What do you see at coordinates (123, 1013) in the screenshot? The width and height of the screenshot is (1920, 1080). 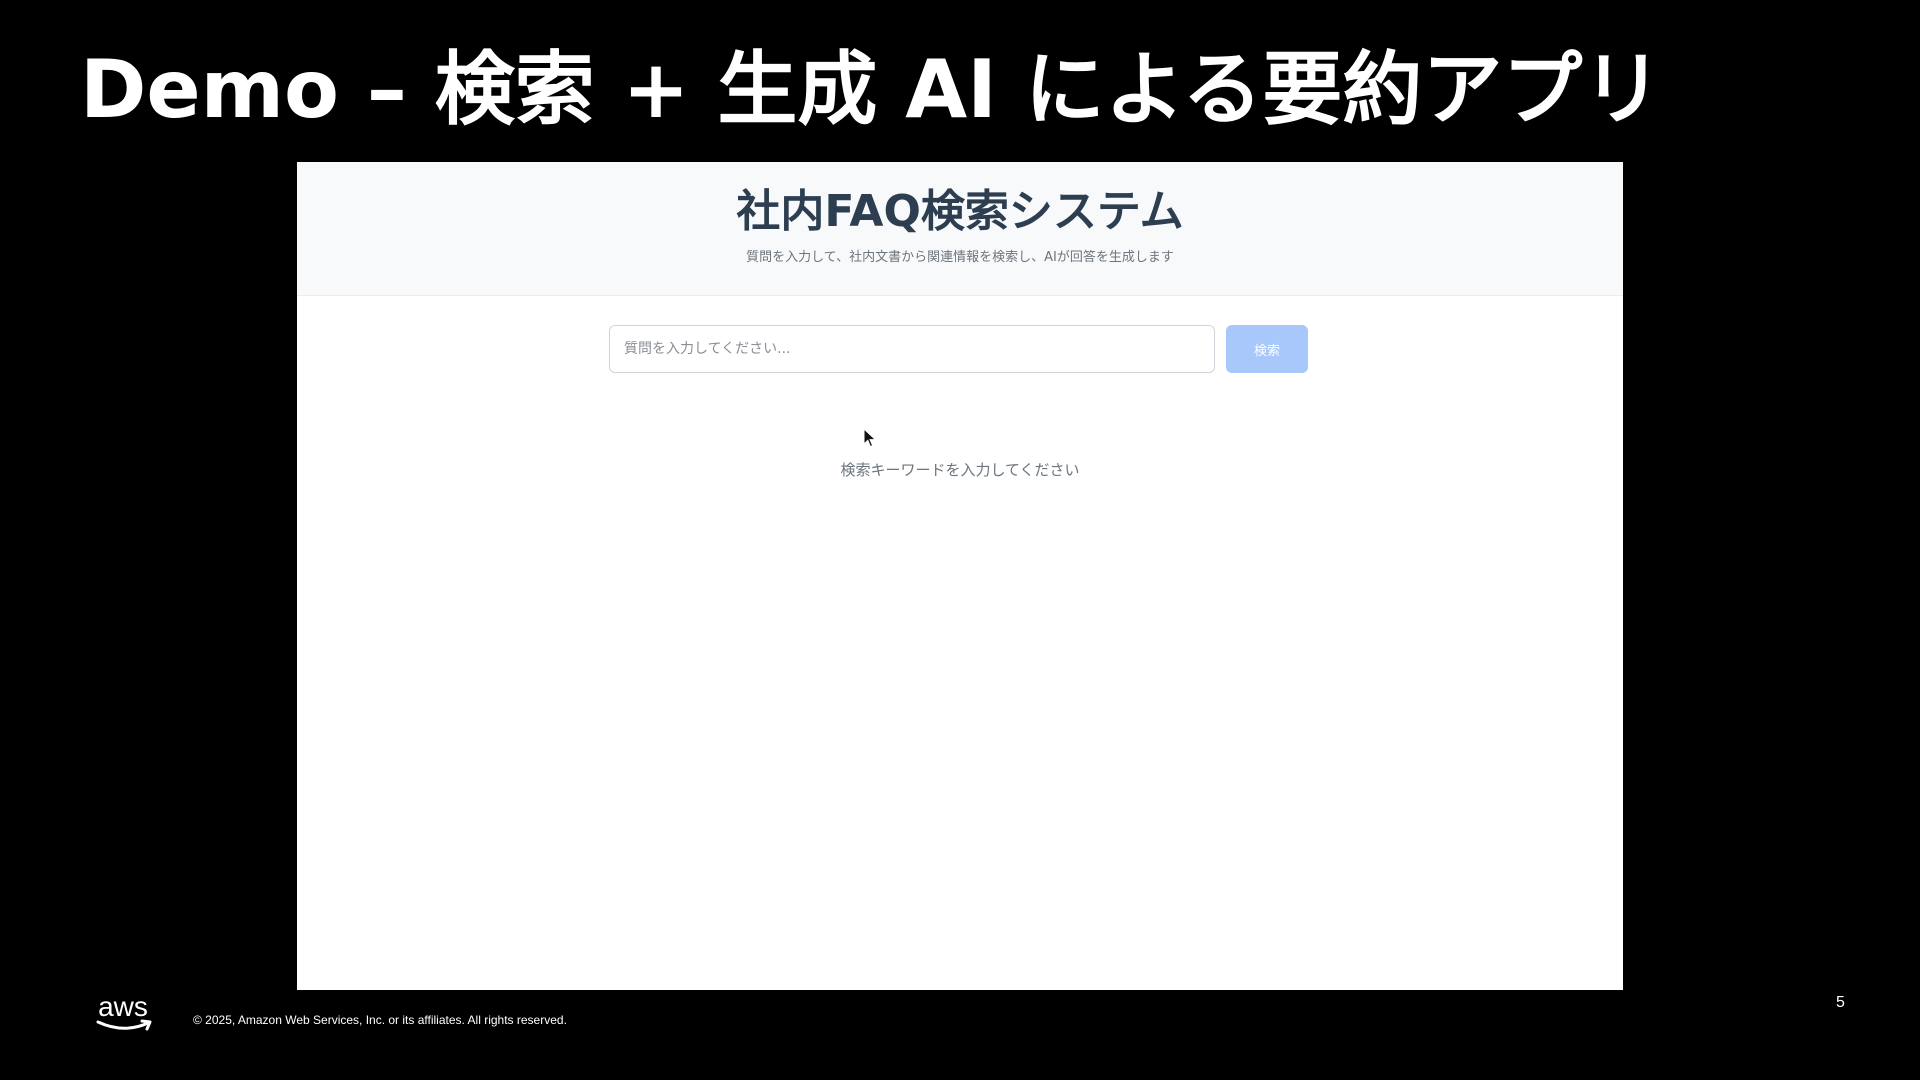 I see `aws-logo: aws` at bounding box center [123, 1013].